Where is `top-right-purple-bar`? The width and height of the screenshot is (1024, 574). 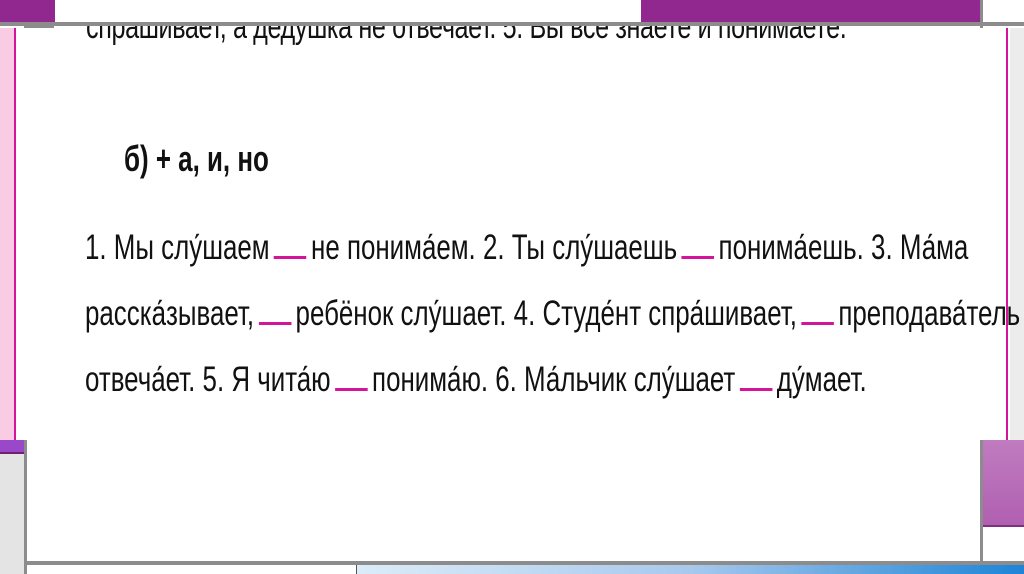 top-right-purple-bar is located at coordinates (811, 11).